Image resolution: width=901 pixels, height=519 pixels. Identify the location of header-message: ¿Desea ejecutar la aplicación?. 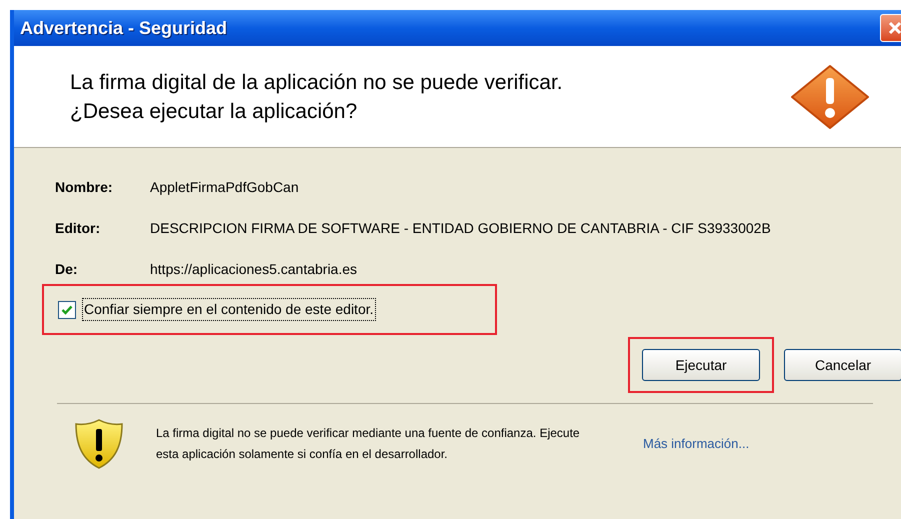
(214, 111).